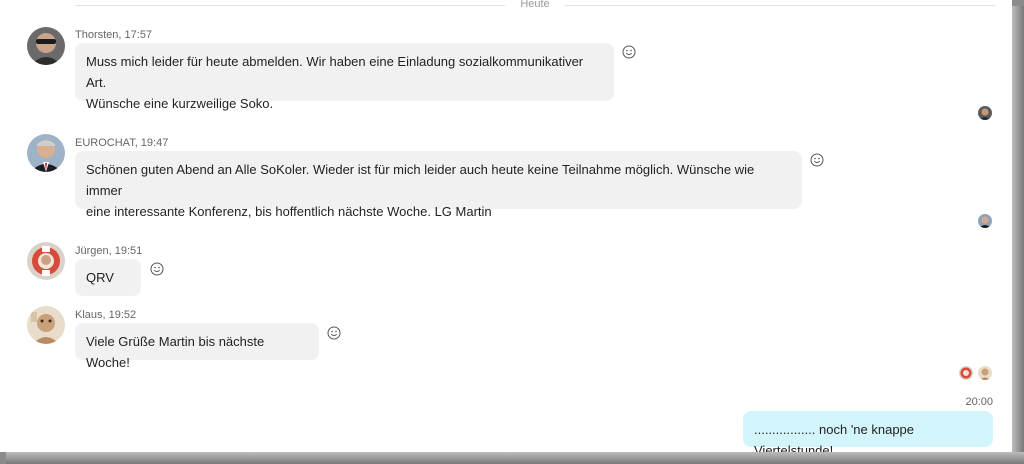 The width and height of the screenshot is (1024, 464). I want to click on frame-shadow-bottom, so click(515, 458).